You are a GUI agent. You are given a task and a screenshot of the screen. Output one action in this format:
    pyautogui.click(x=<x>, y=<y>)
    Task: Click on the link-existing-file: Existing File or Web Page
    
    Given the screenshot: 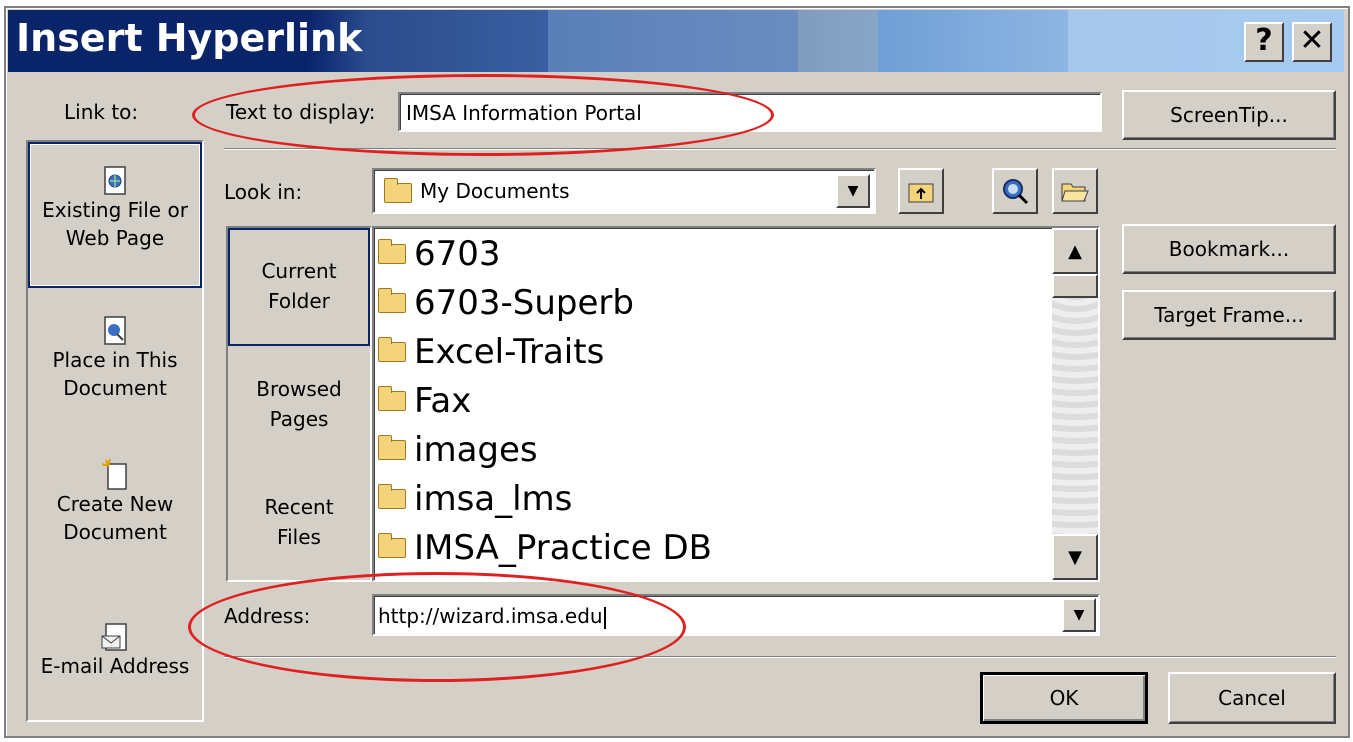 What is the action you would take?
    pyautogui.click(x=115, y=215)
    